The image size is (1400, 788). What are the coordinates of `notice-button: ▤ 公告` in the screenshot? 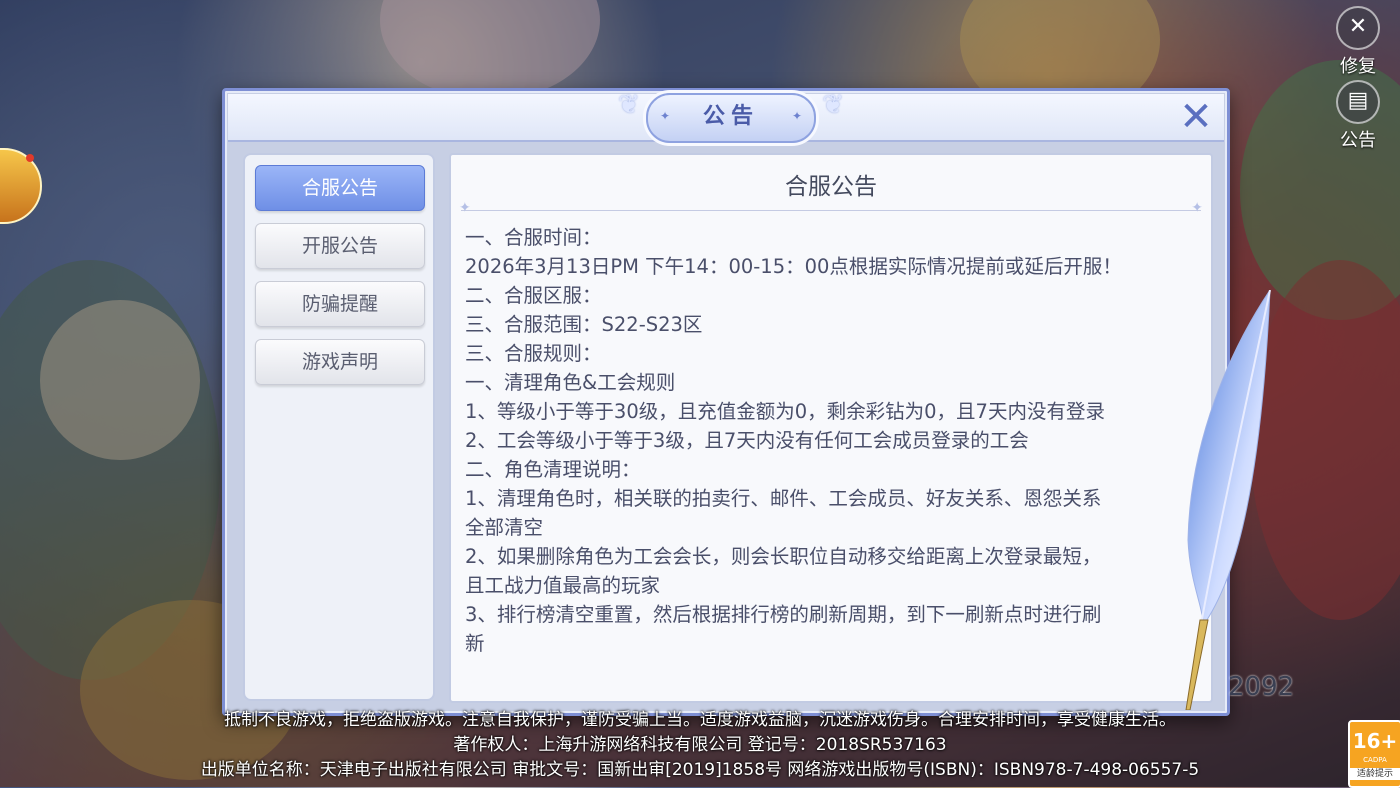 It's located at (1358, 116).